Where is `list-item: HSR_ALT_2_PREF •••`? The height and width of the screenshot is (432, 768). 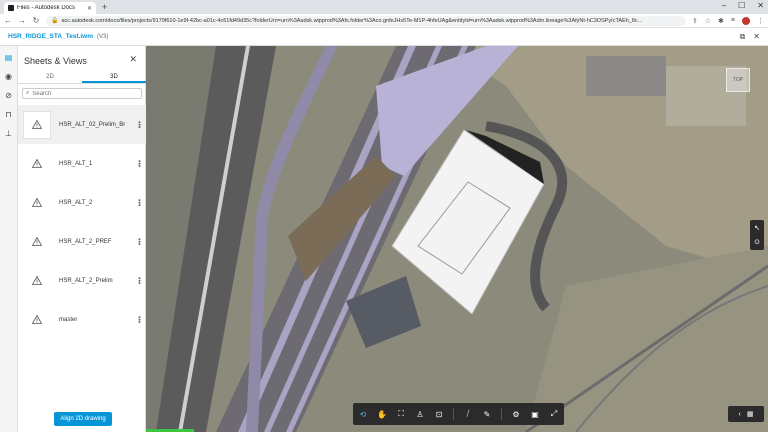
list-item: HSR_ALT_2_PREF ••• is located at coordinates (82, 241).